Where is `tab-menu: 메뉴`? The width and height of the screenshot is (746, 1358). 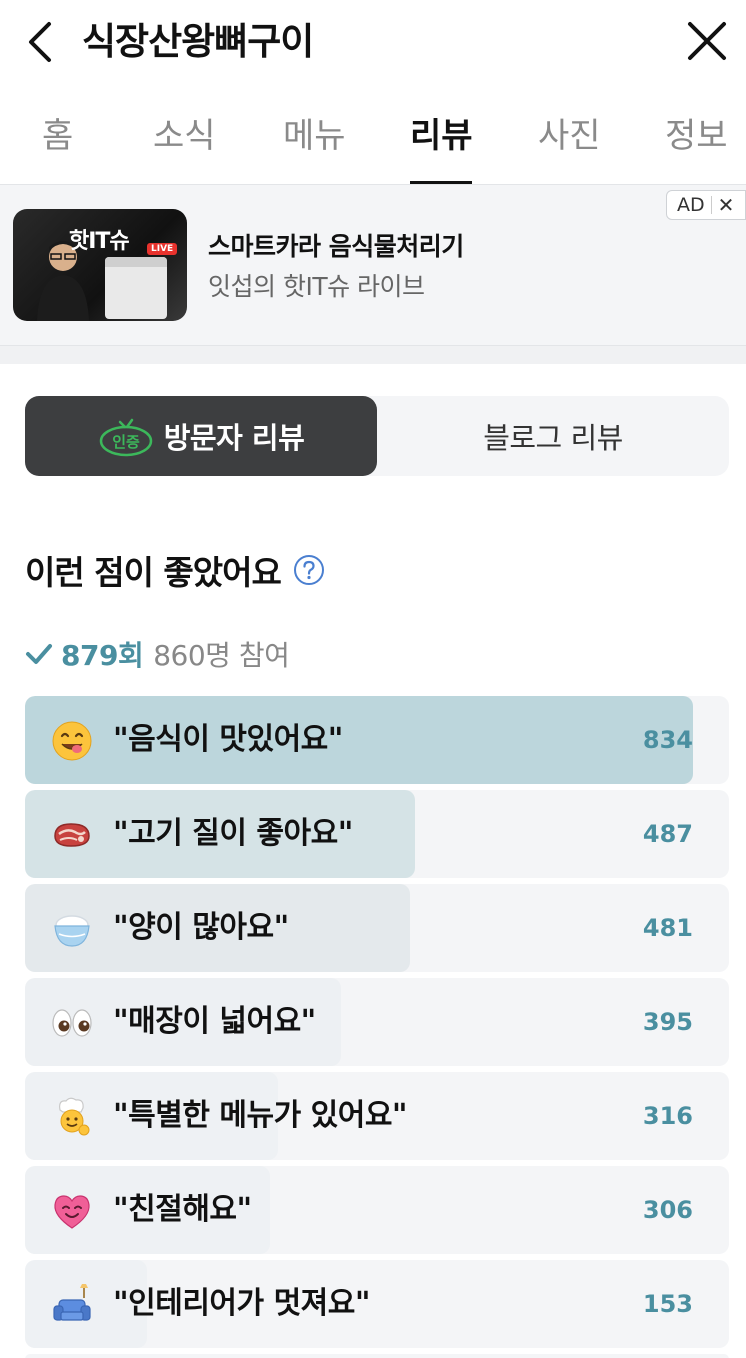 tab-menu: 메뉴 is located at coordinates (314, 136).